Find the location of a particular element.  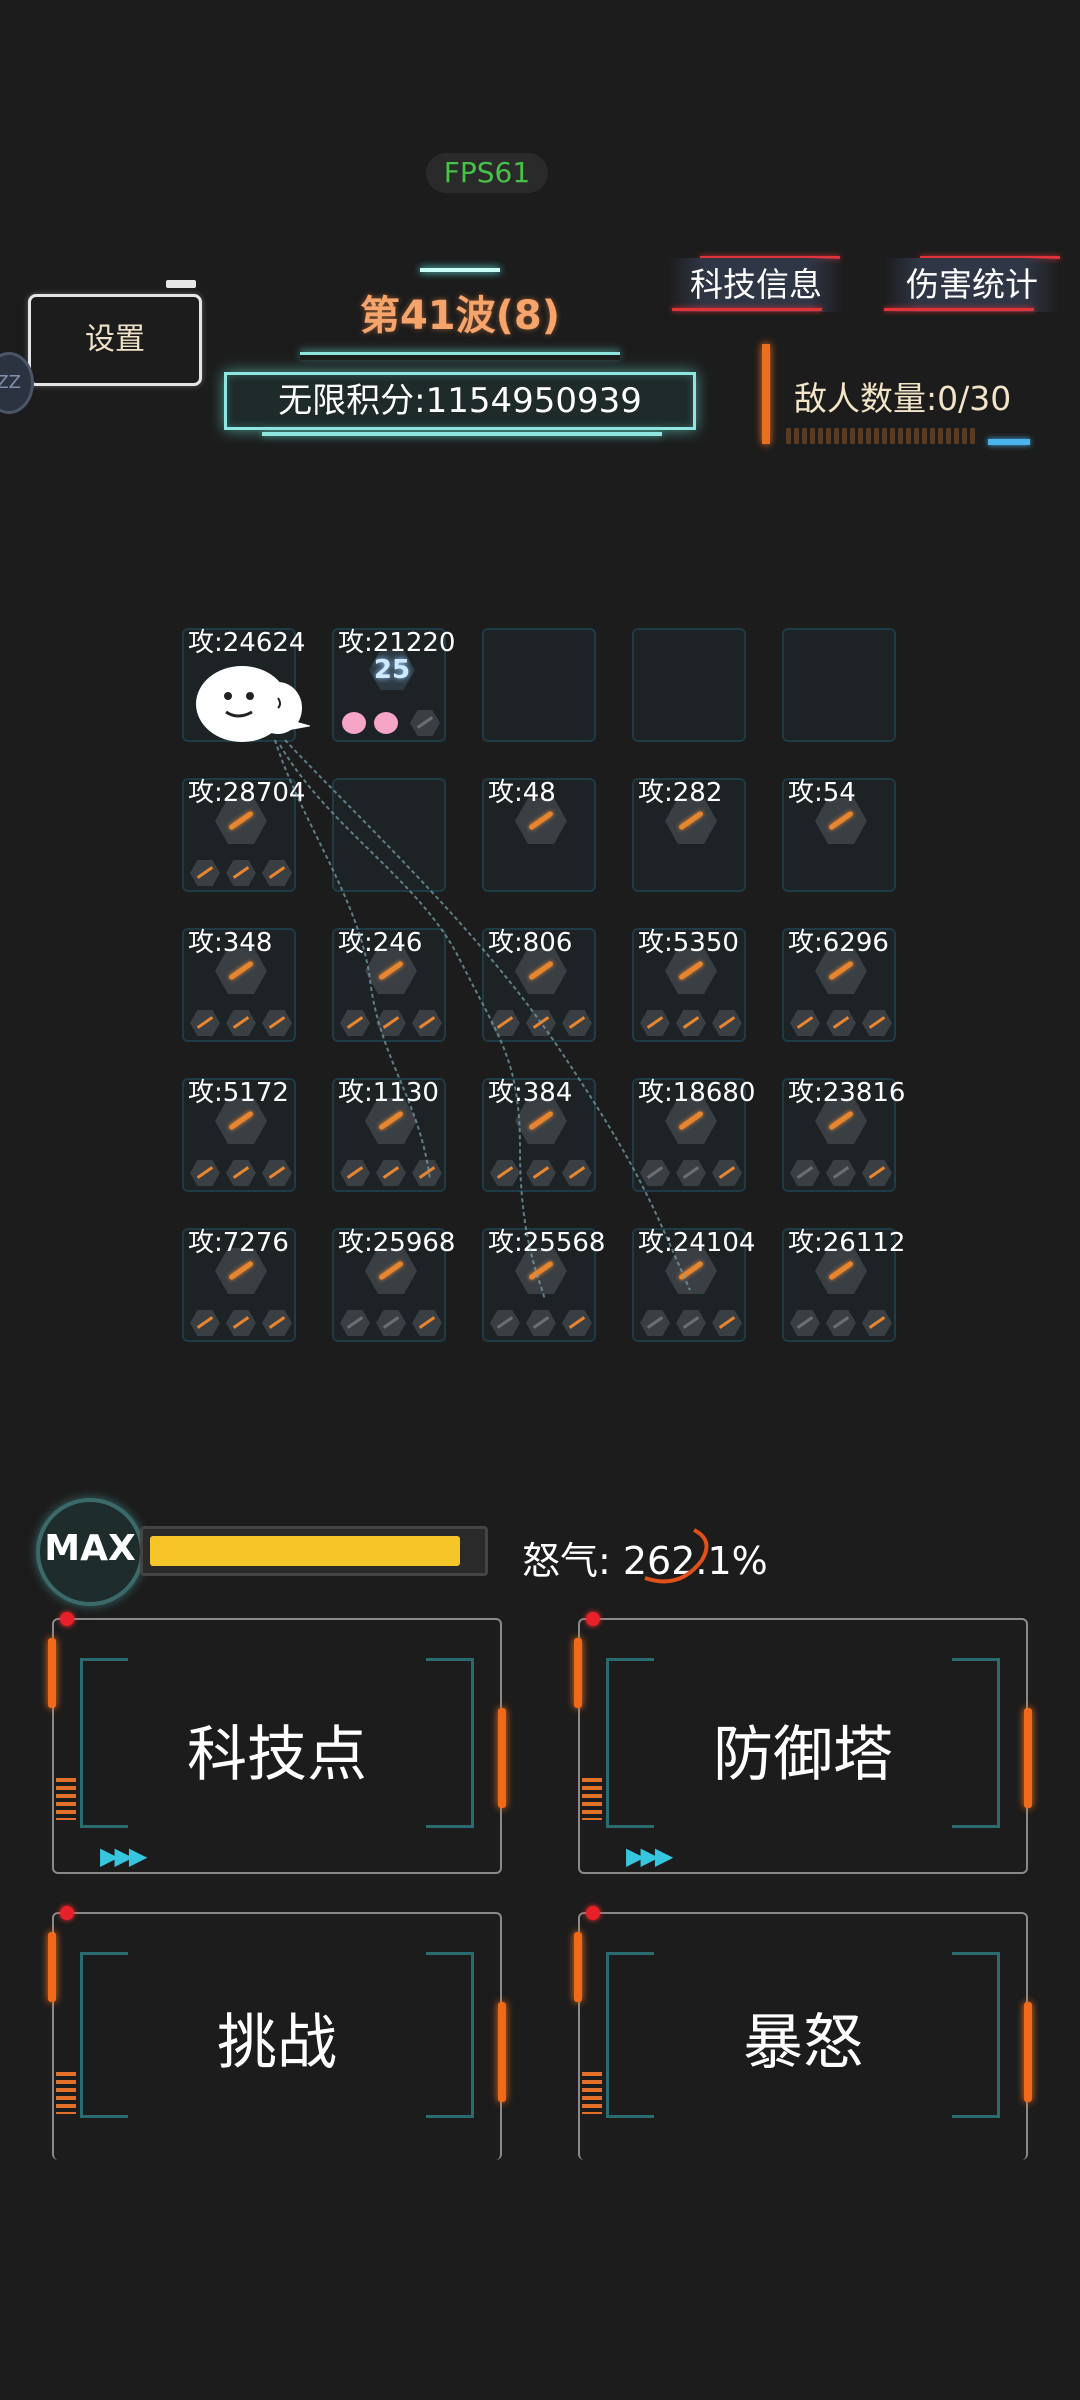

rage-flame-icon is located at coordinates (676, 1556).